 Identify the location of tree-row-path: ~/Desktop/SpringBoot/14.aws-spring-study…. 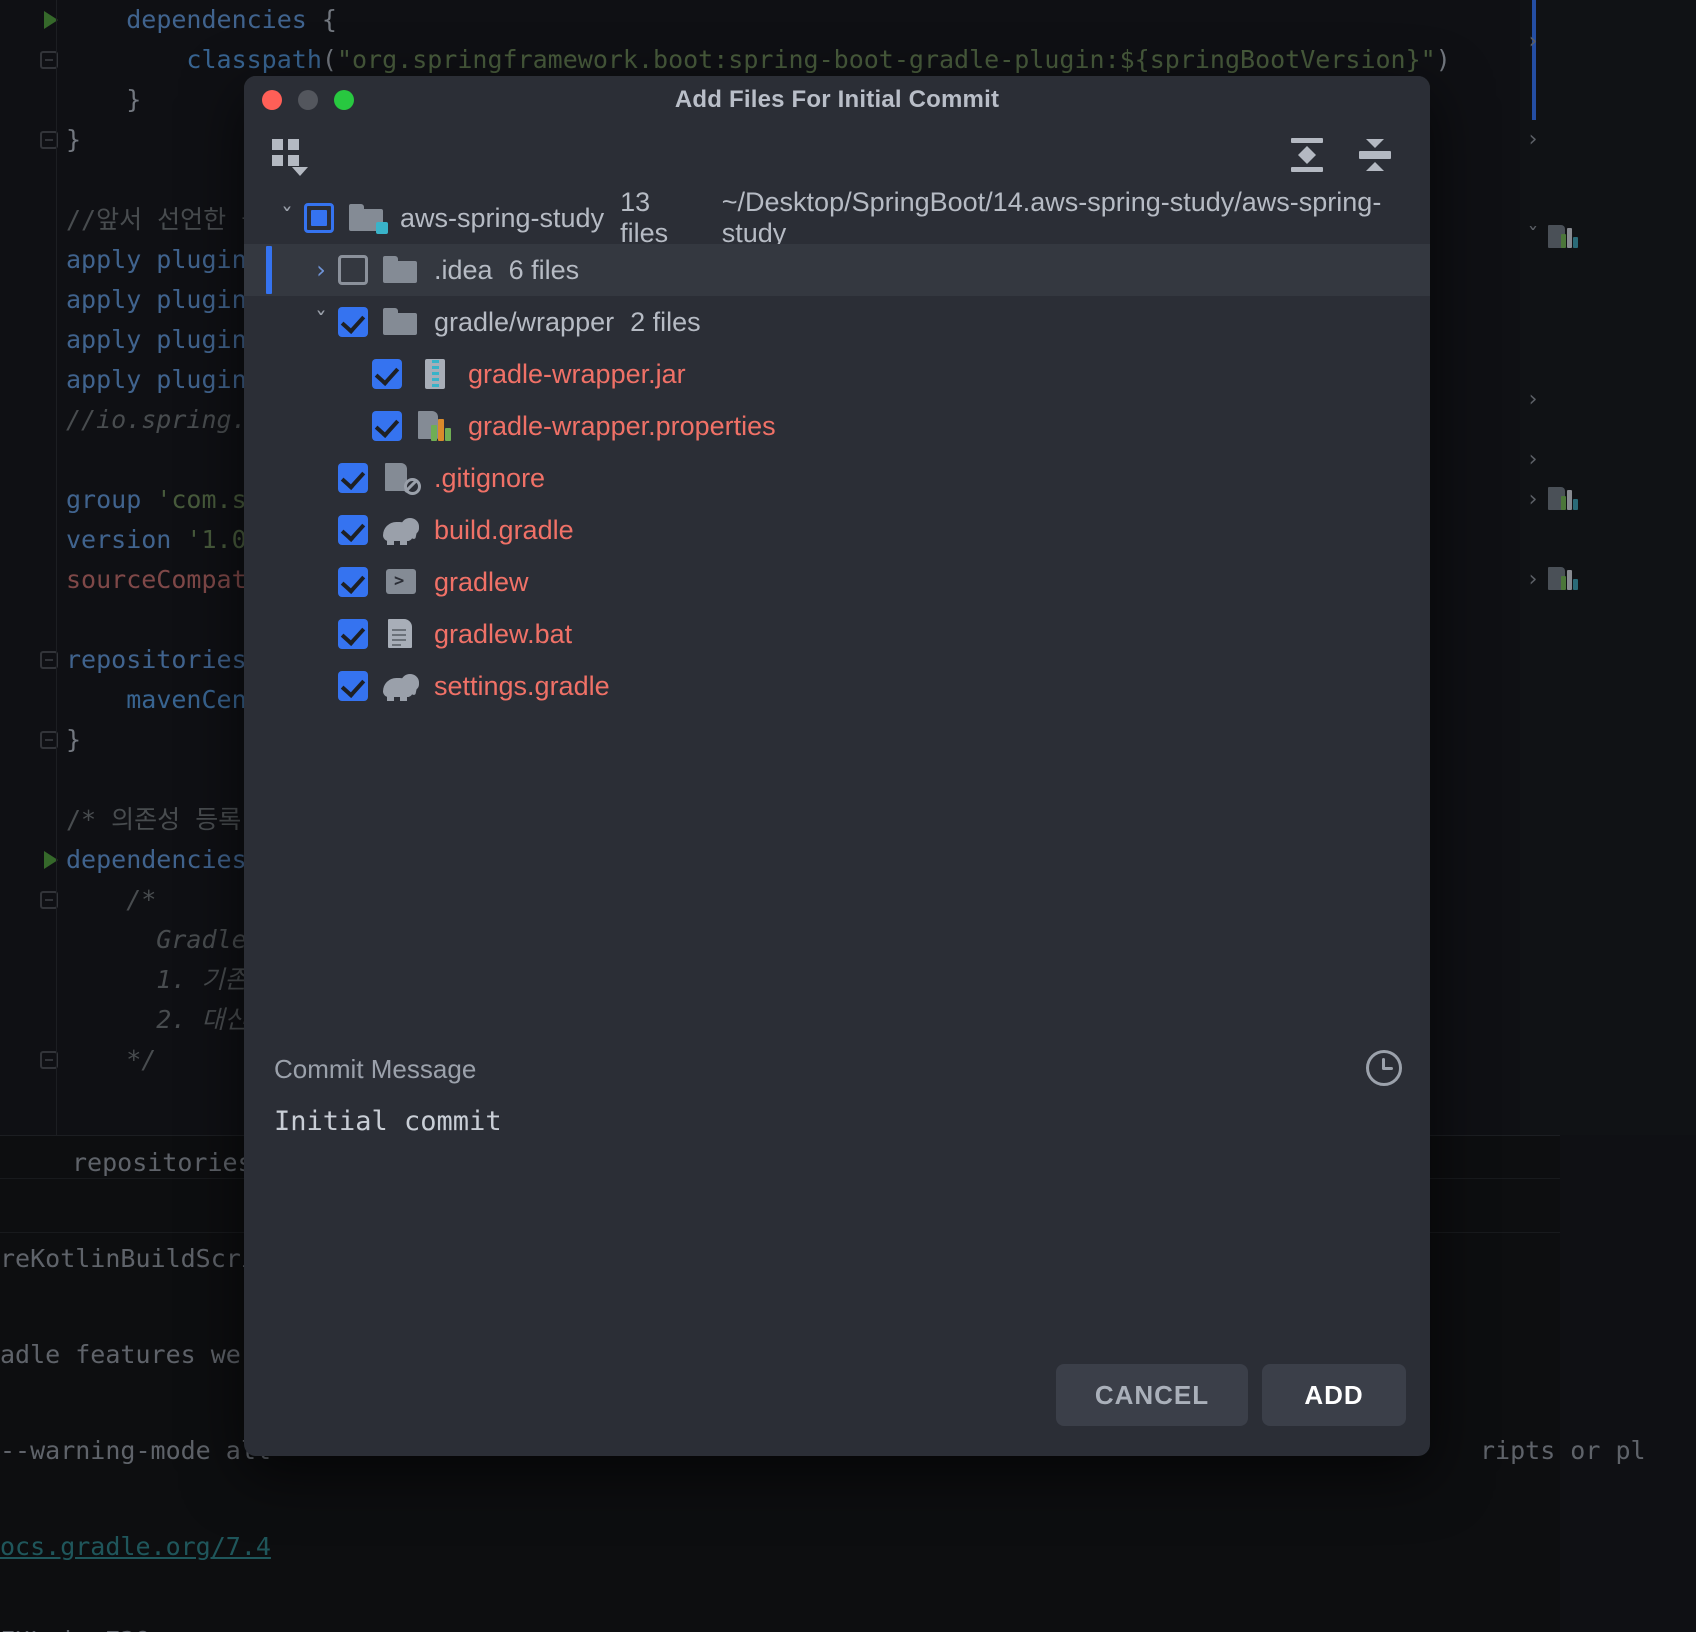
(1051, 217).